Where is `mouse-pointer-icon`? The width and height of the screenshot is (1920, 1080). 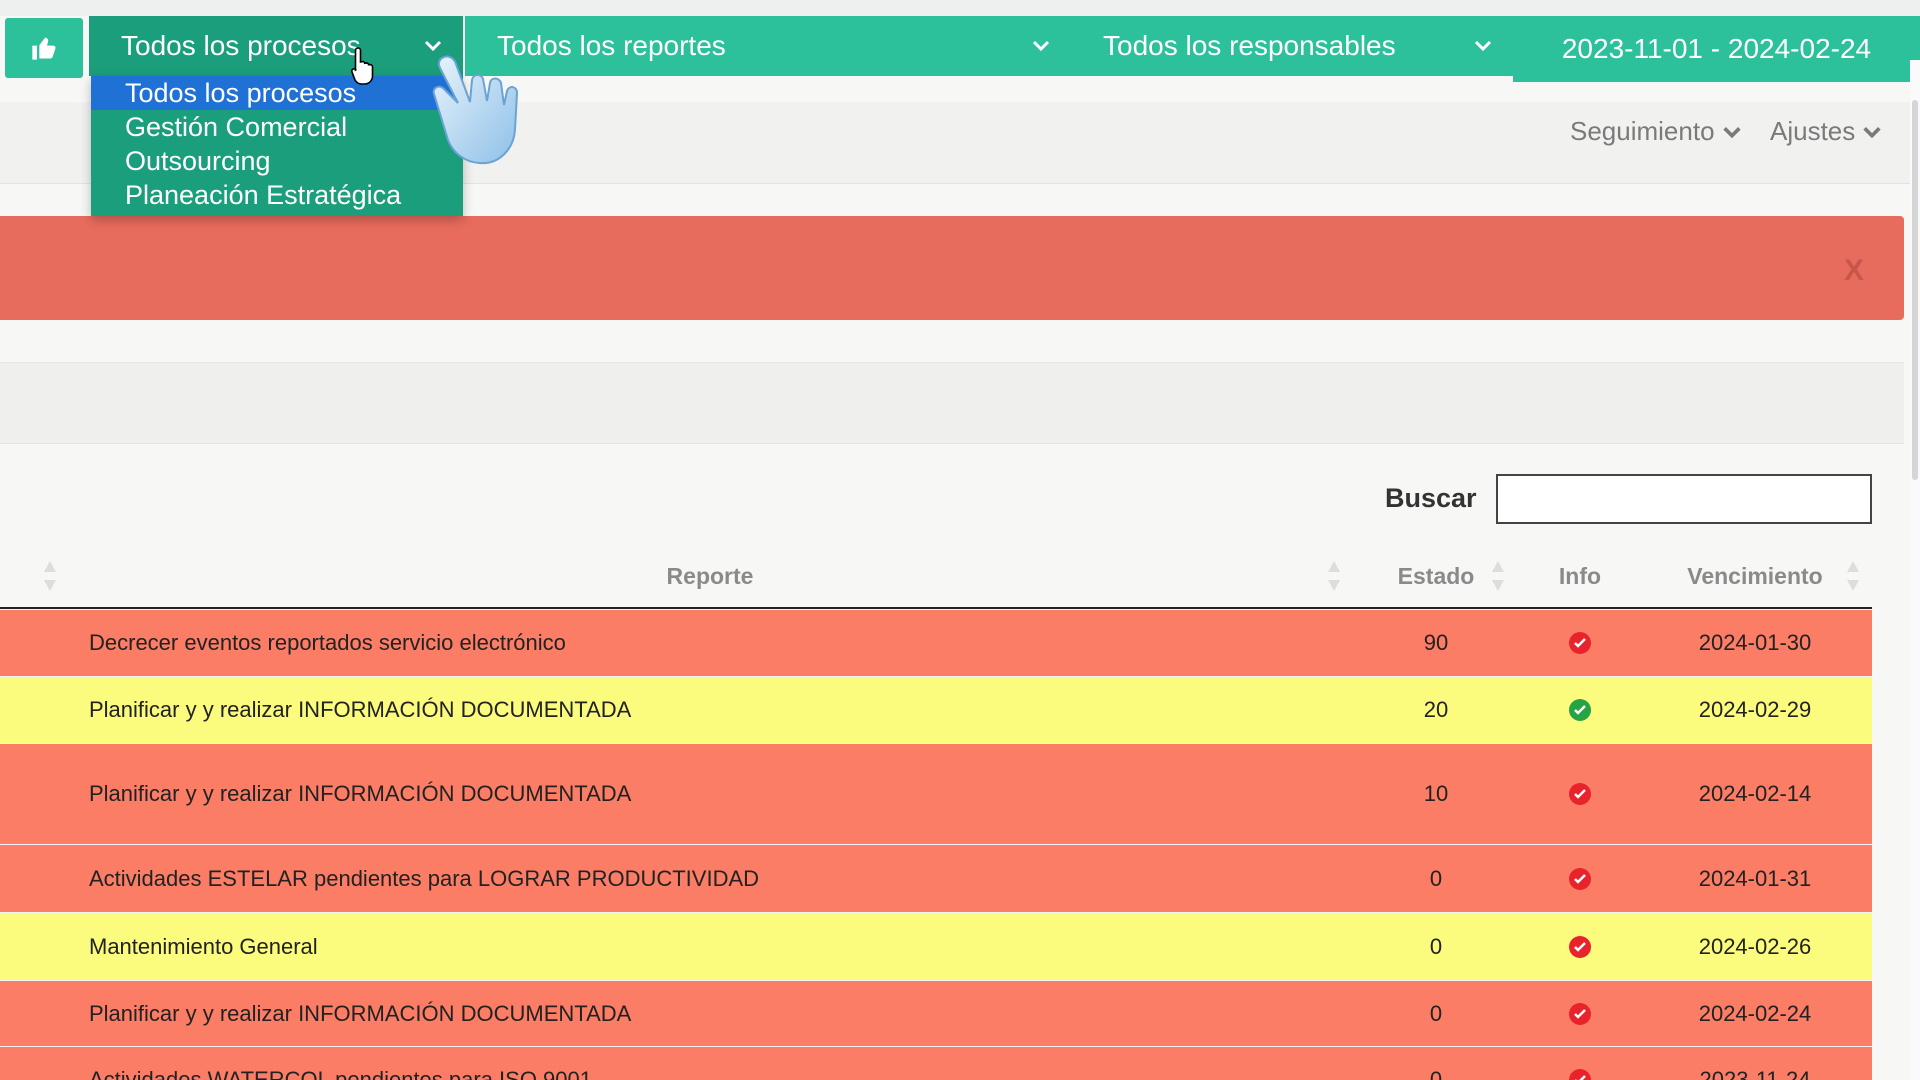
mouse-pointer-icon is located at coordinates (362, 66).